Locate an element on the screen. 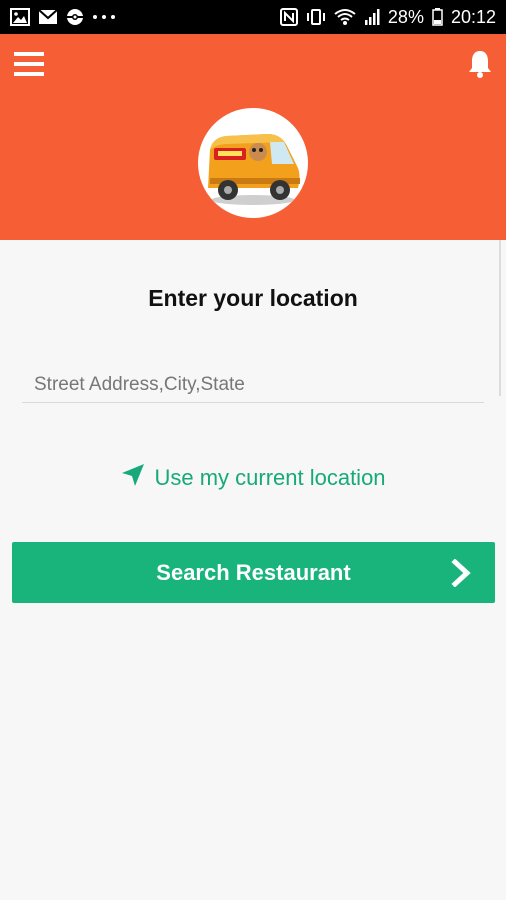  use-current-location-link: Use my current location is located at coordinates (253, 478).